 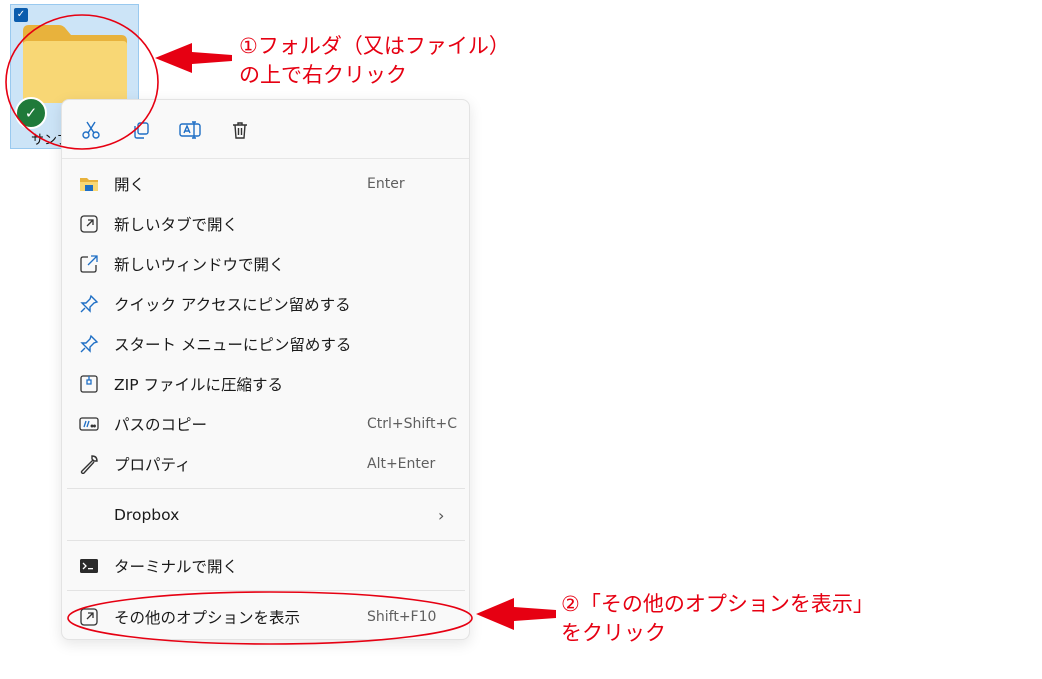 I want to click on rename-button, so click(x=190, y=130).